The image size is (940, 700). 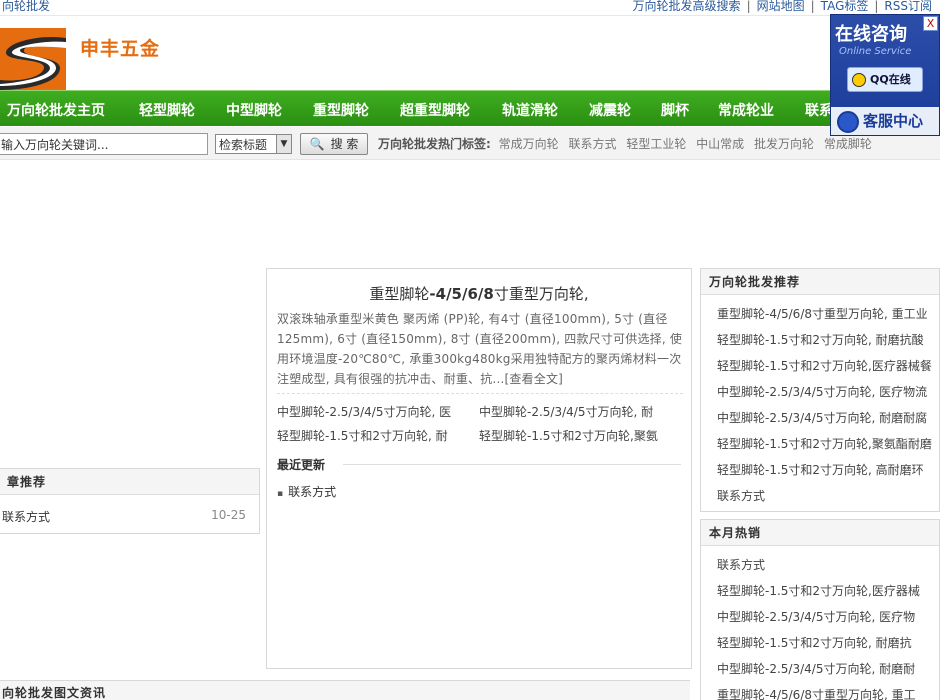 I want to click on nav-item-super-heavy-caster: 超重型脚轮, so click(x=435, y=110).